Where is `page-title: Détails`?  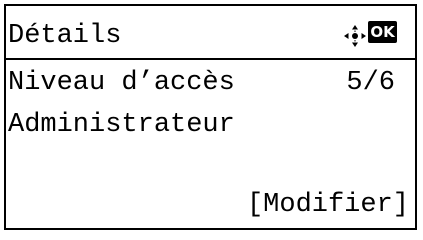 page-title: Détails is located at coordinates (65, 36).